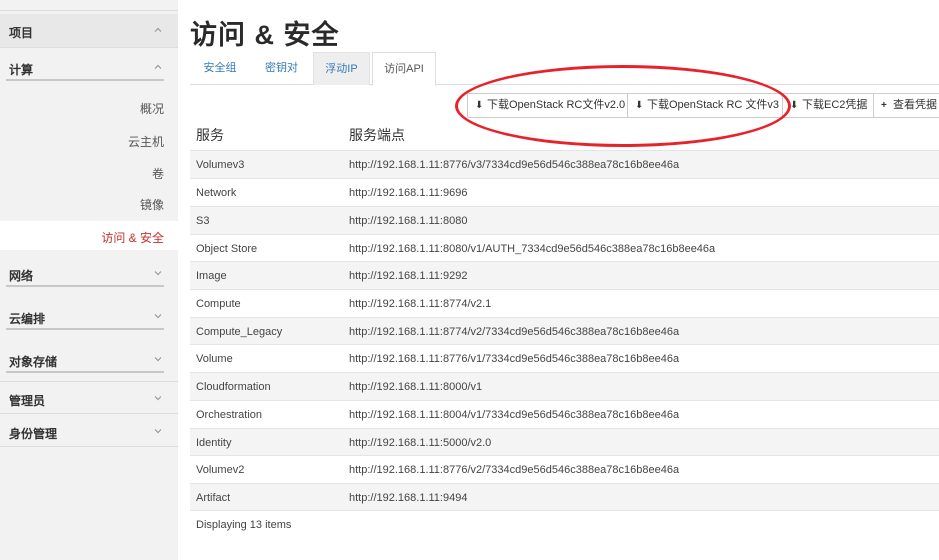 This screenshot has height=560, width=939. I want to click on sidebar-admin-label: 管理员, so click(27, 401).